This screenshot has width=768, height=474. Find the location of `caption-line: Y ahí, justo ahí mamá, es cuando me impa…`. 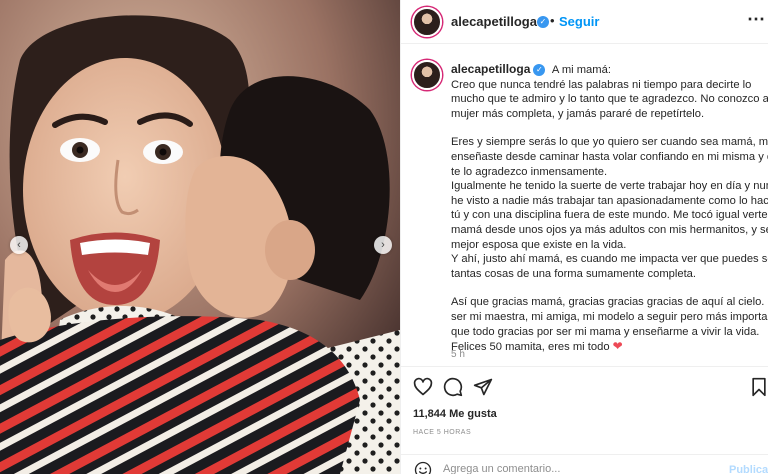

caption-line: Y ahí, justo ahí mamá, es cuando me impa… is located at coordinates (609, 259).